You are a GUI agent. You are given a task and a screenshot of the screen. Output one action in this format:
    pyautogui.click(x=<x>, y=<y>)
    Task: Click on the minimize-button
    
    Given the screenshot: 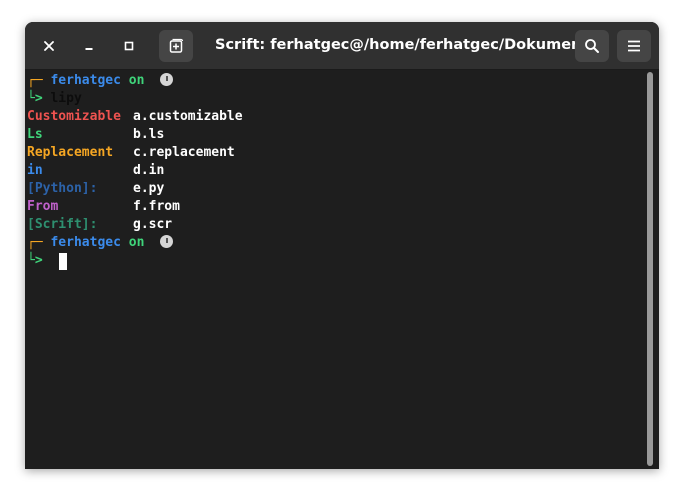 What is the action you would take?
    pyautogui.click(x=89, y=46)
    